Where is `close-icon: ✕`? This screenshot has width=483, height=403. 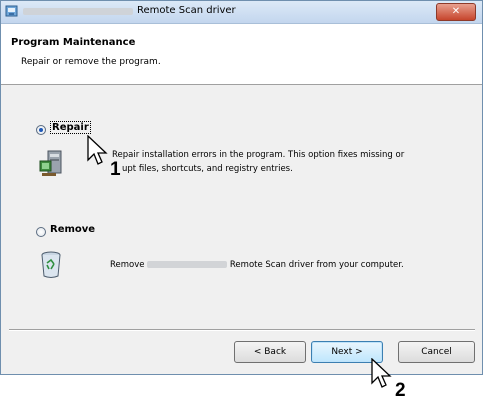 close-icon: ✕ is located at coordinates (456, 11).